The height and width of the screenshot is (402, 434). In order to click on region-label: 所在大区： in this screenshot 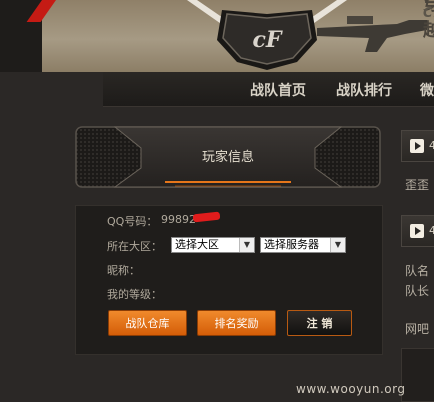, I will do `click(134, 246)`.